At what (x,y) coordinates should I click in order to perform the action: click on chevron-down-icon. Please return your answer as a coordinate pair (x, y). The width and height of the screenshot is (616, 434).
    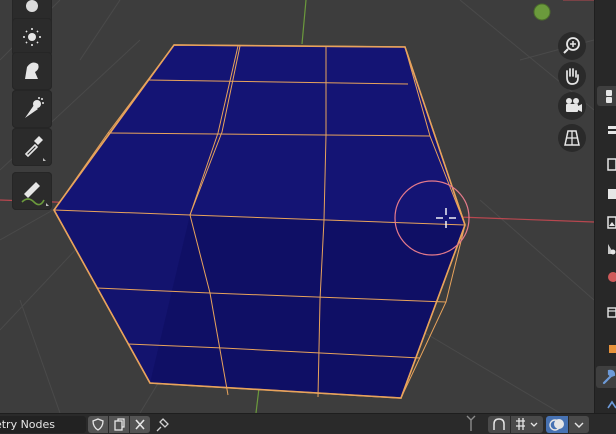
    Looking at the image, I should click on (579, 425).